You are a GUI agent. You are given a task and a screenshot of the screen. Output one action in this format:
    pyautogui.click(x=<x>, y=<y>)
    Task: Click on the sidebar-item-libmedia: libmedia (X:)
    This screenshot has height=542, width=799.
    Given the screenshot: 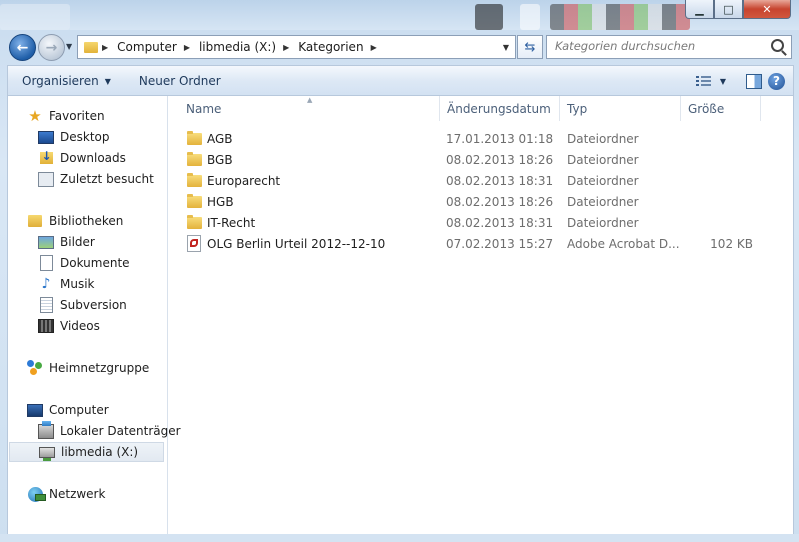 What is the action you would take?
    pyautogui.click(x=86, y=452)
    